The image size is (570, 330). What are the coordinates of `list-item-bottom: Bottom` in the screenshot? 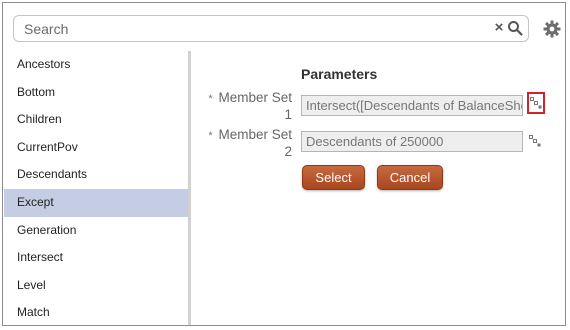 It's located at (96, 93).